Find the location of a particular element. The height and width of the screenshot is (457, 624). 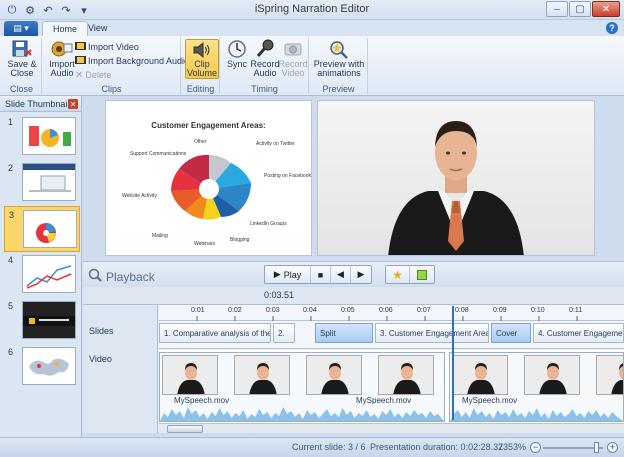

preview-with-animations-button: Preview with animations is located at coordinates (339, 59).